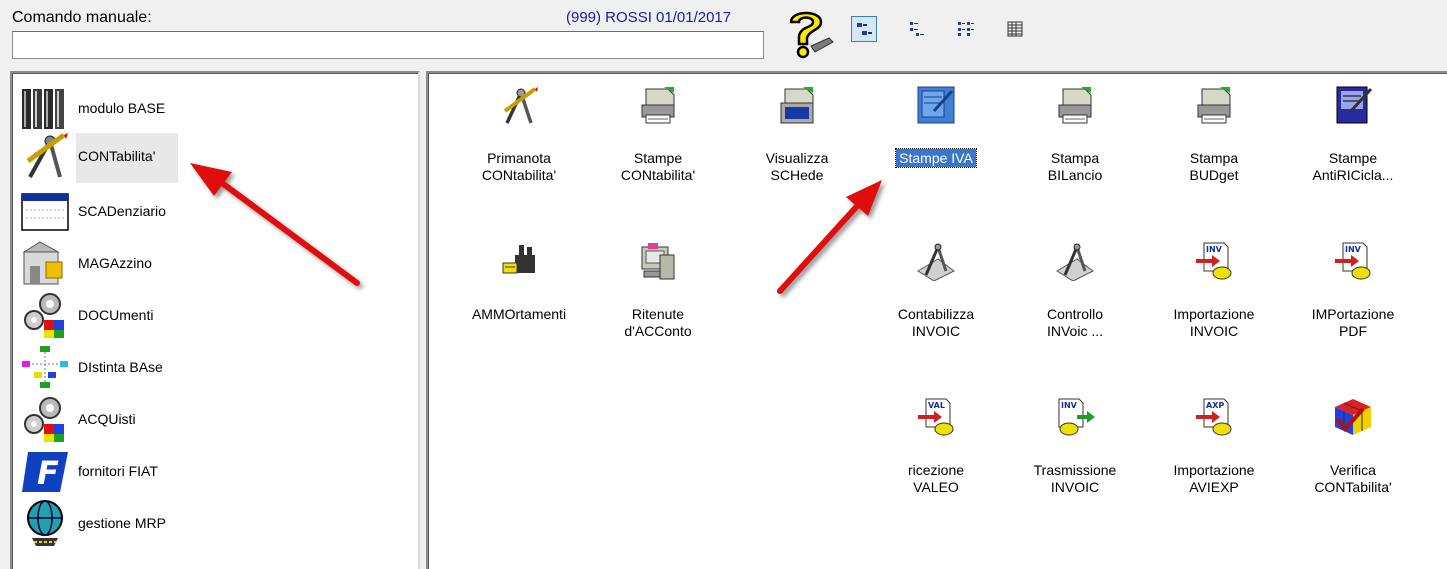  I want to click on module-item-distinta-base: DIstinta BAse, so click(216, 368).